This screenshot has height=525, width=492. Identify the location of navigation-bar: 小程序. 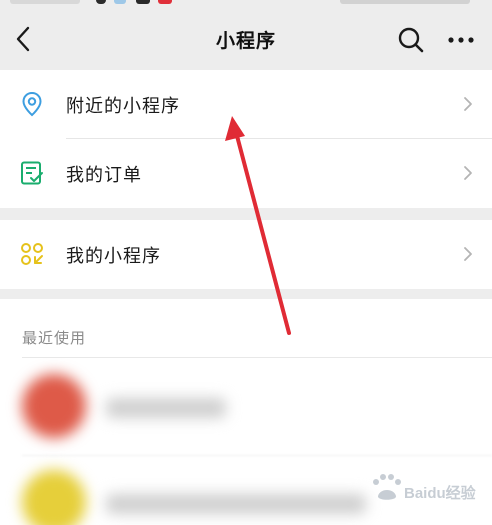
(246, 39).